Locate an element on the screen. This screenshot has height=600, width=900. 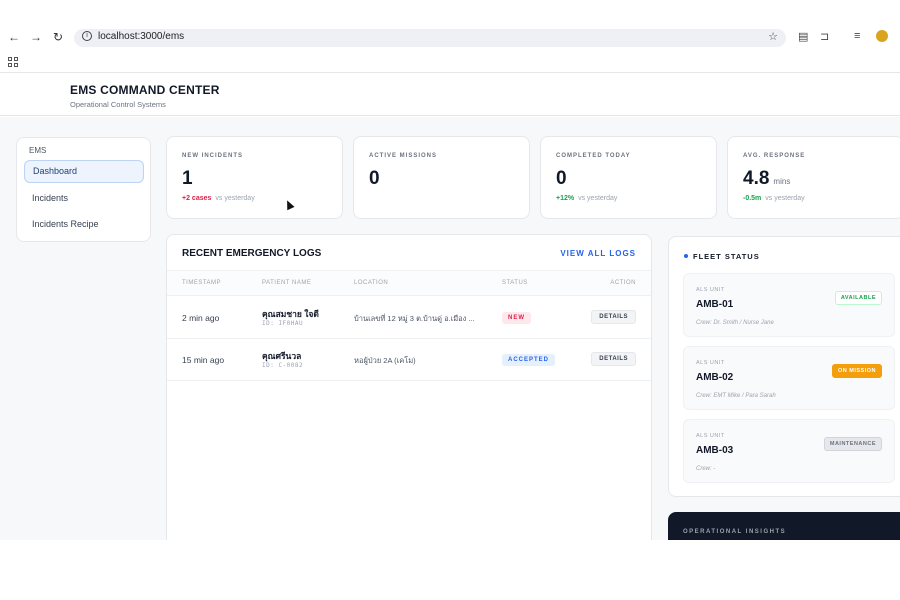
stat-card-avg-response: AVG. RESPONSE 4.8 mins -0.5m vs yesterday is located at coordinates (813, 177).